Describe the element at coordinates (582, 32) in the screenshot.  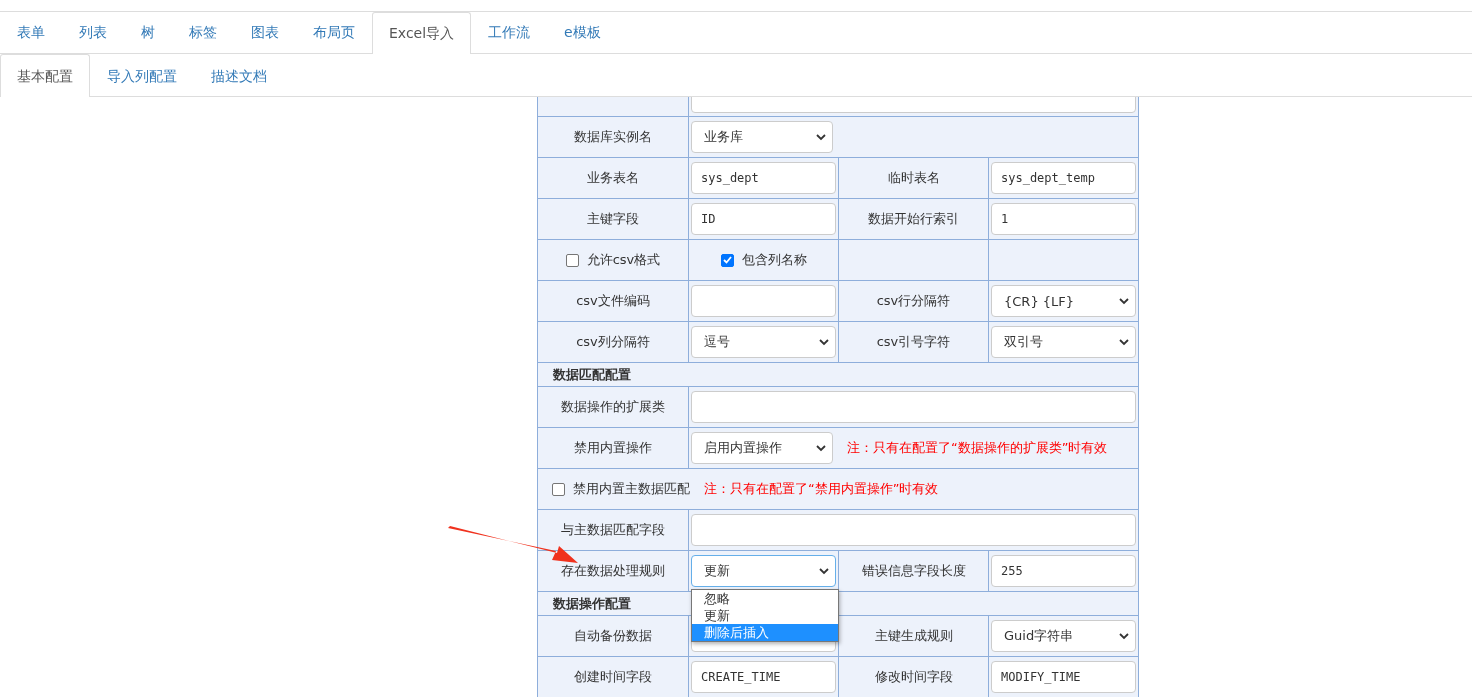
I see `tab: e模板` at that location.